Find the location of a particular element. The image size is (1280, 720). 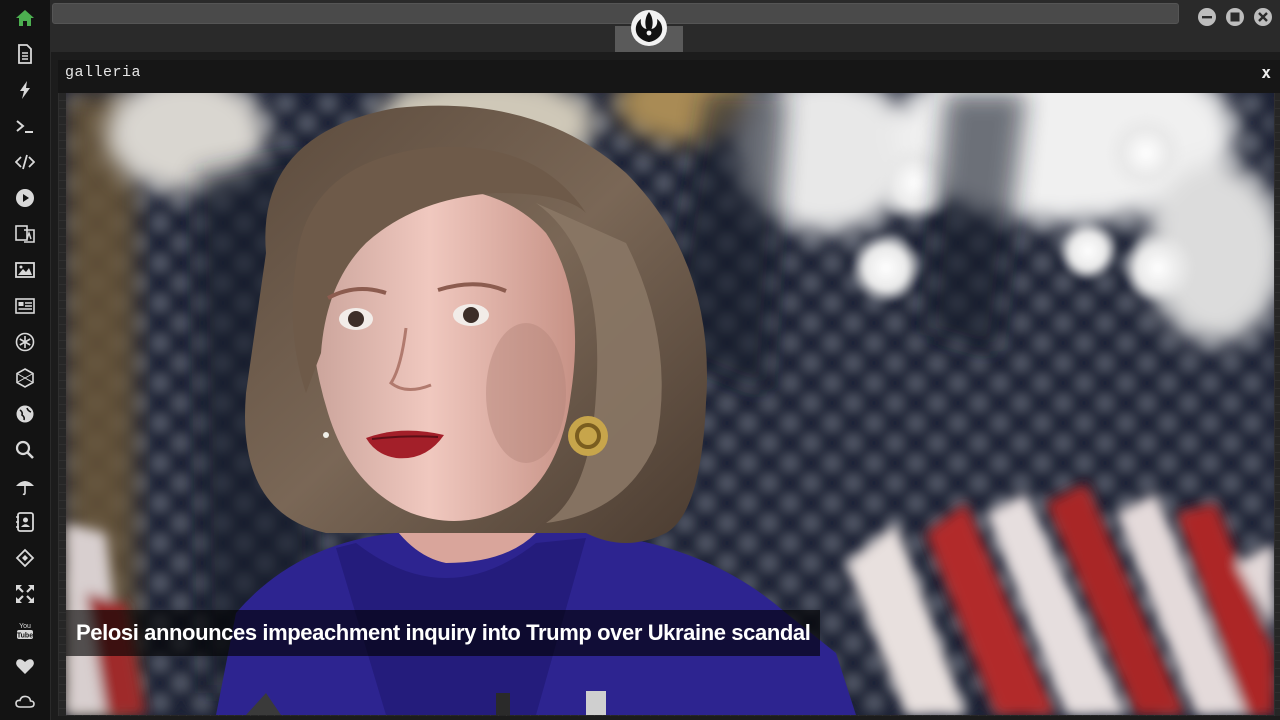

youtube-icon: You Tube is located at coordinates (25, 630).